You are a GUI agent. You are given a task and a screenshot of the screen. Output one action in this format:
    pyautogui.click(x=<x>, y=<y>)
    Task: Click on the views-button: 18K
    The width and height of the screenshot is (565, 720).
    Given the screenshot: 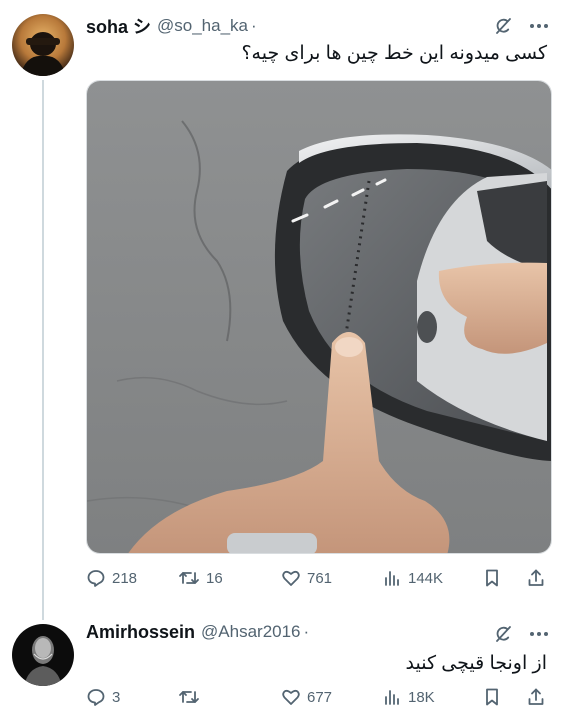 What is the action you would take?
    pyautogui.click(x=408, y=697)
    